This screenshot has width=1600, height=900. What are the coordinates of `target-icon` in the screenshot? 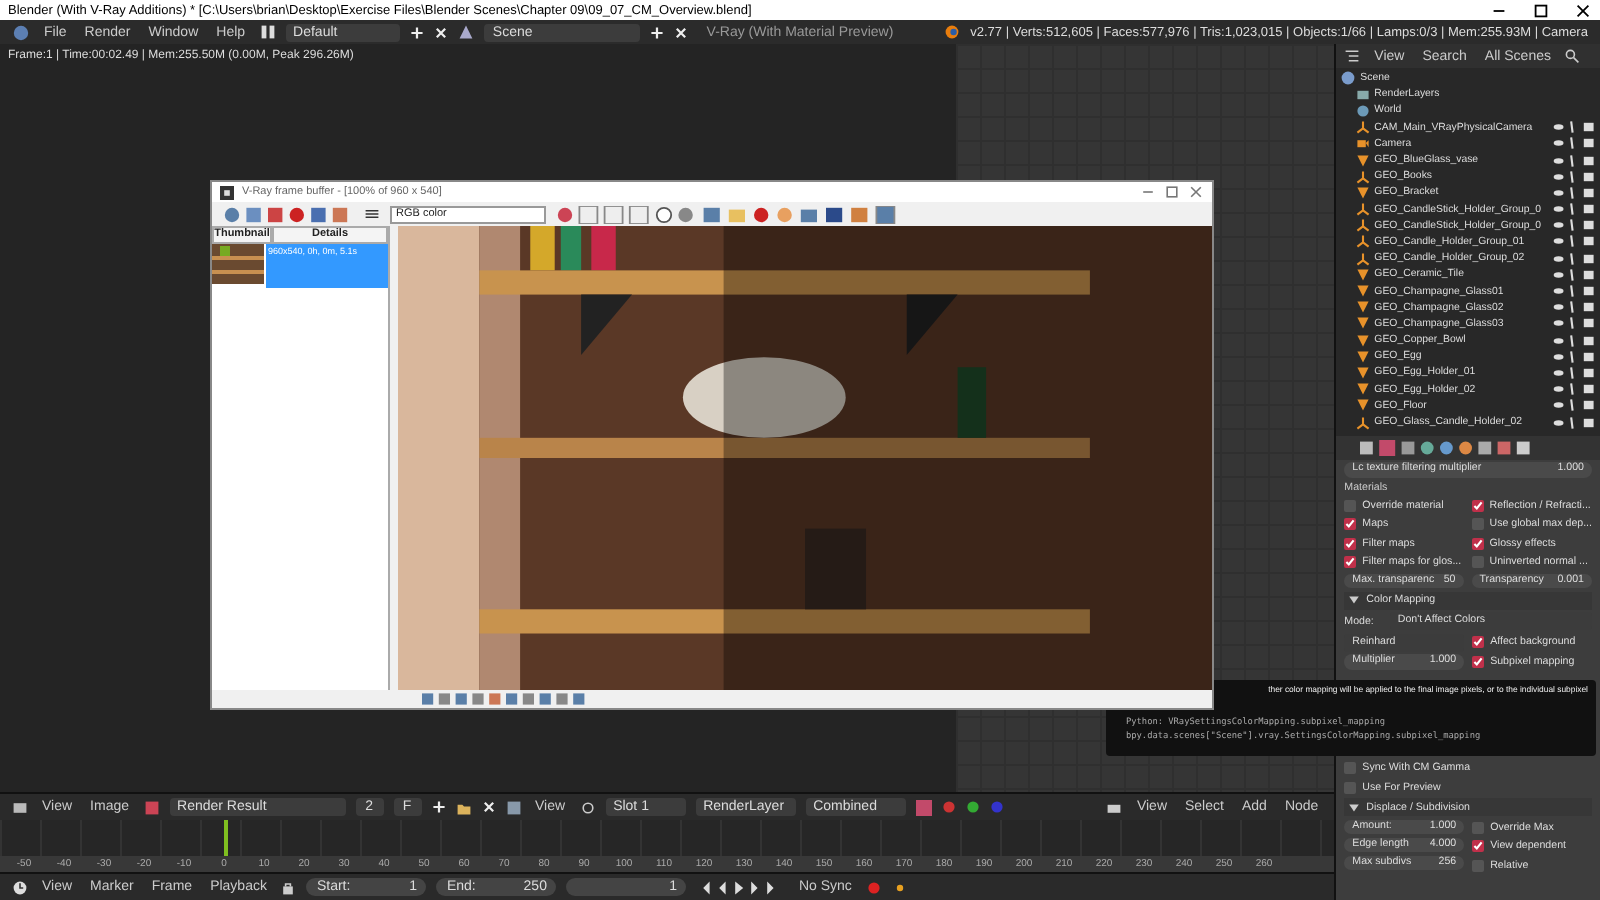 It's located at (587, 807).